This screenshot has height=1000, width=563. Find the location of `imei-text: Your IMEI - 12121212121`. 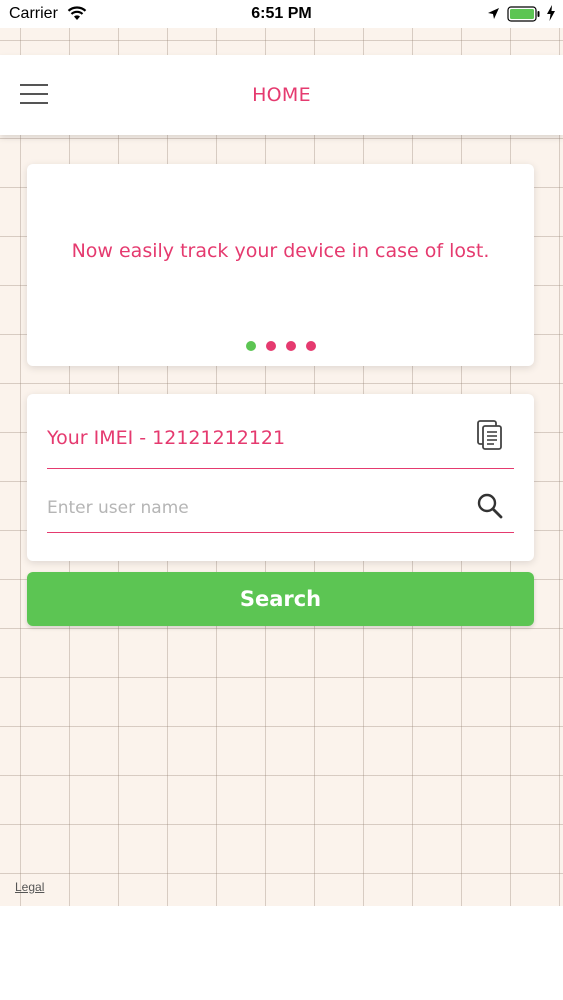

imei-text: Your IMEI - 12121212121 is located at coordinates (166, 438).